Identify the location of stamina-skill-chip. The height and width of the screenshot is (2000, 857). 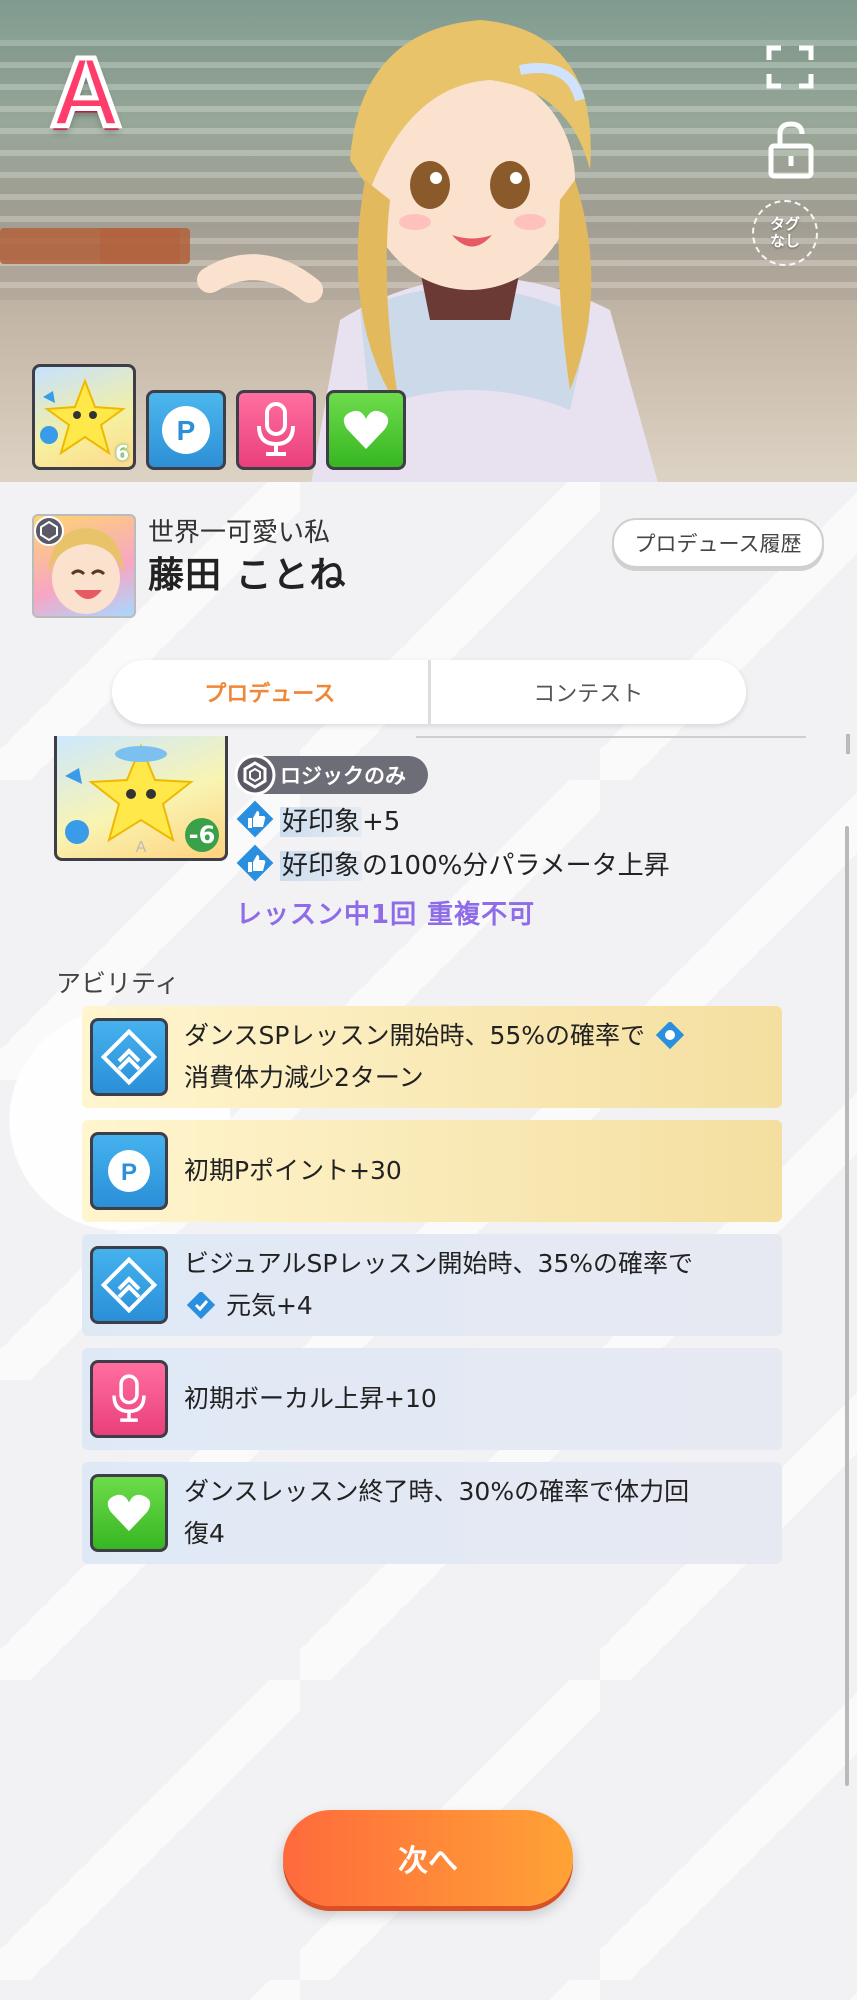
(366, 430).